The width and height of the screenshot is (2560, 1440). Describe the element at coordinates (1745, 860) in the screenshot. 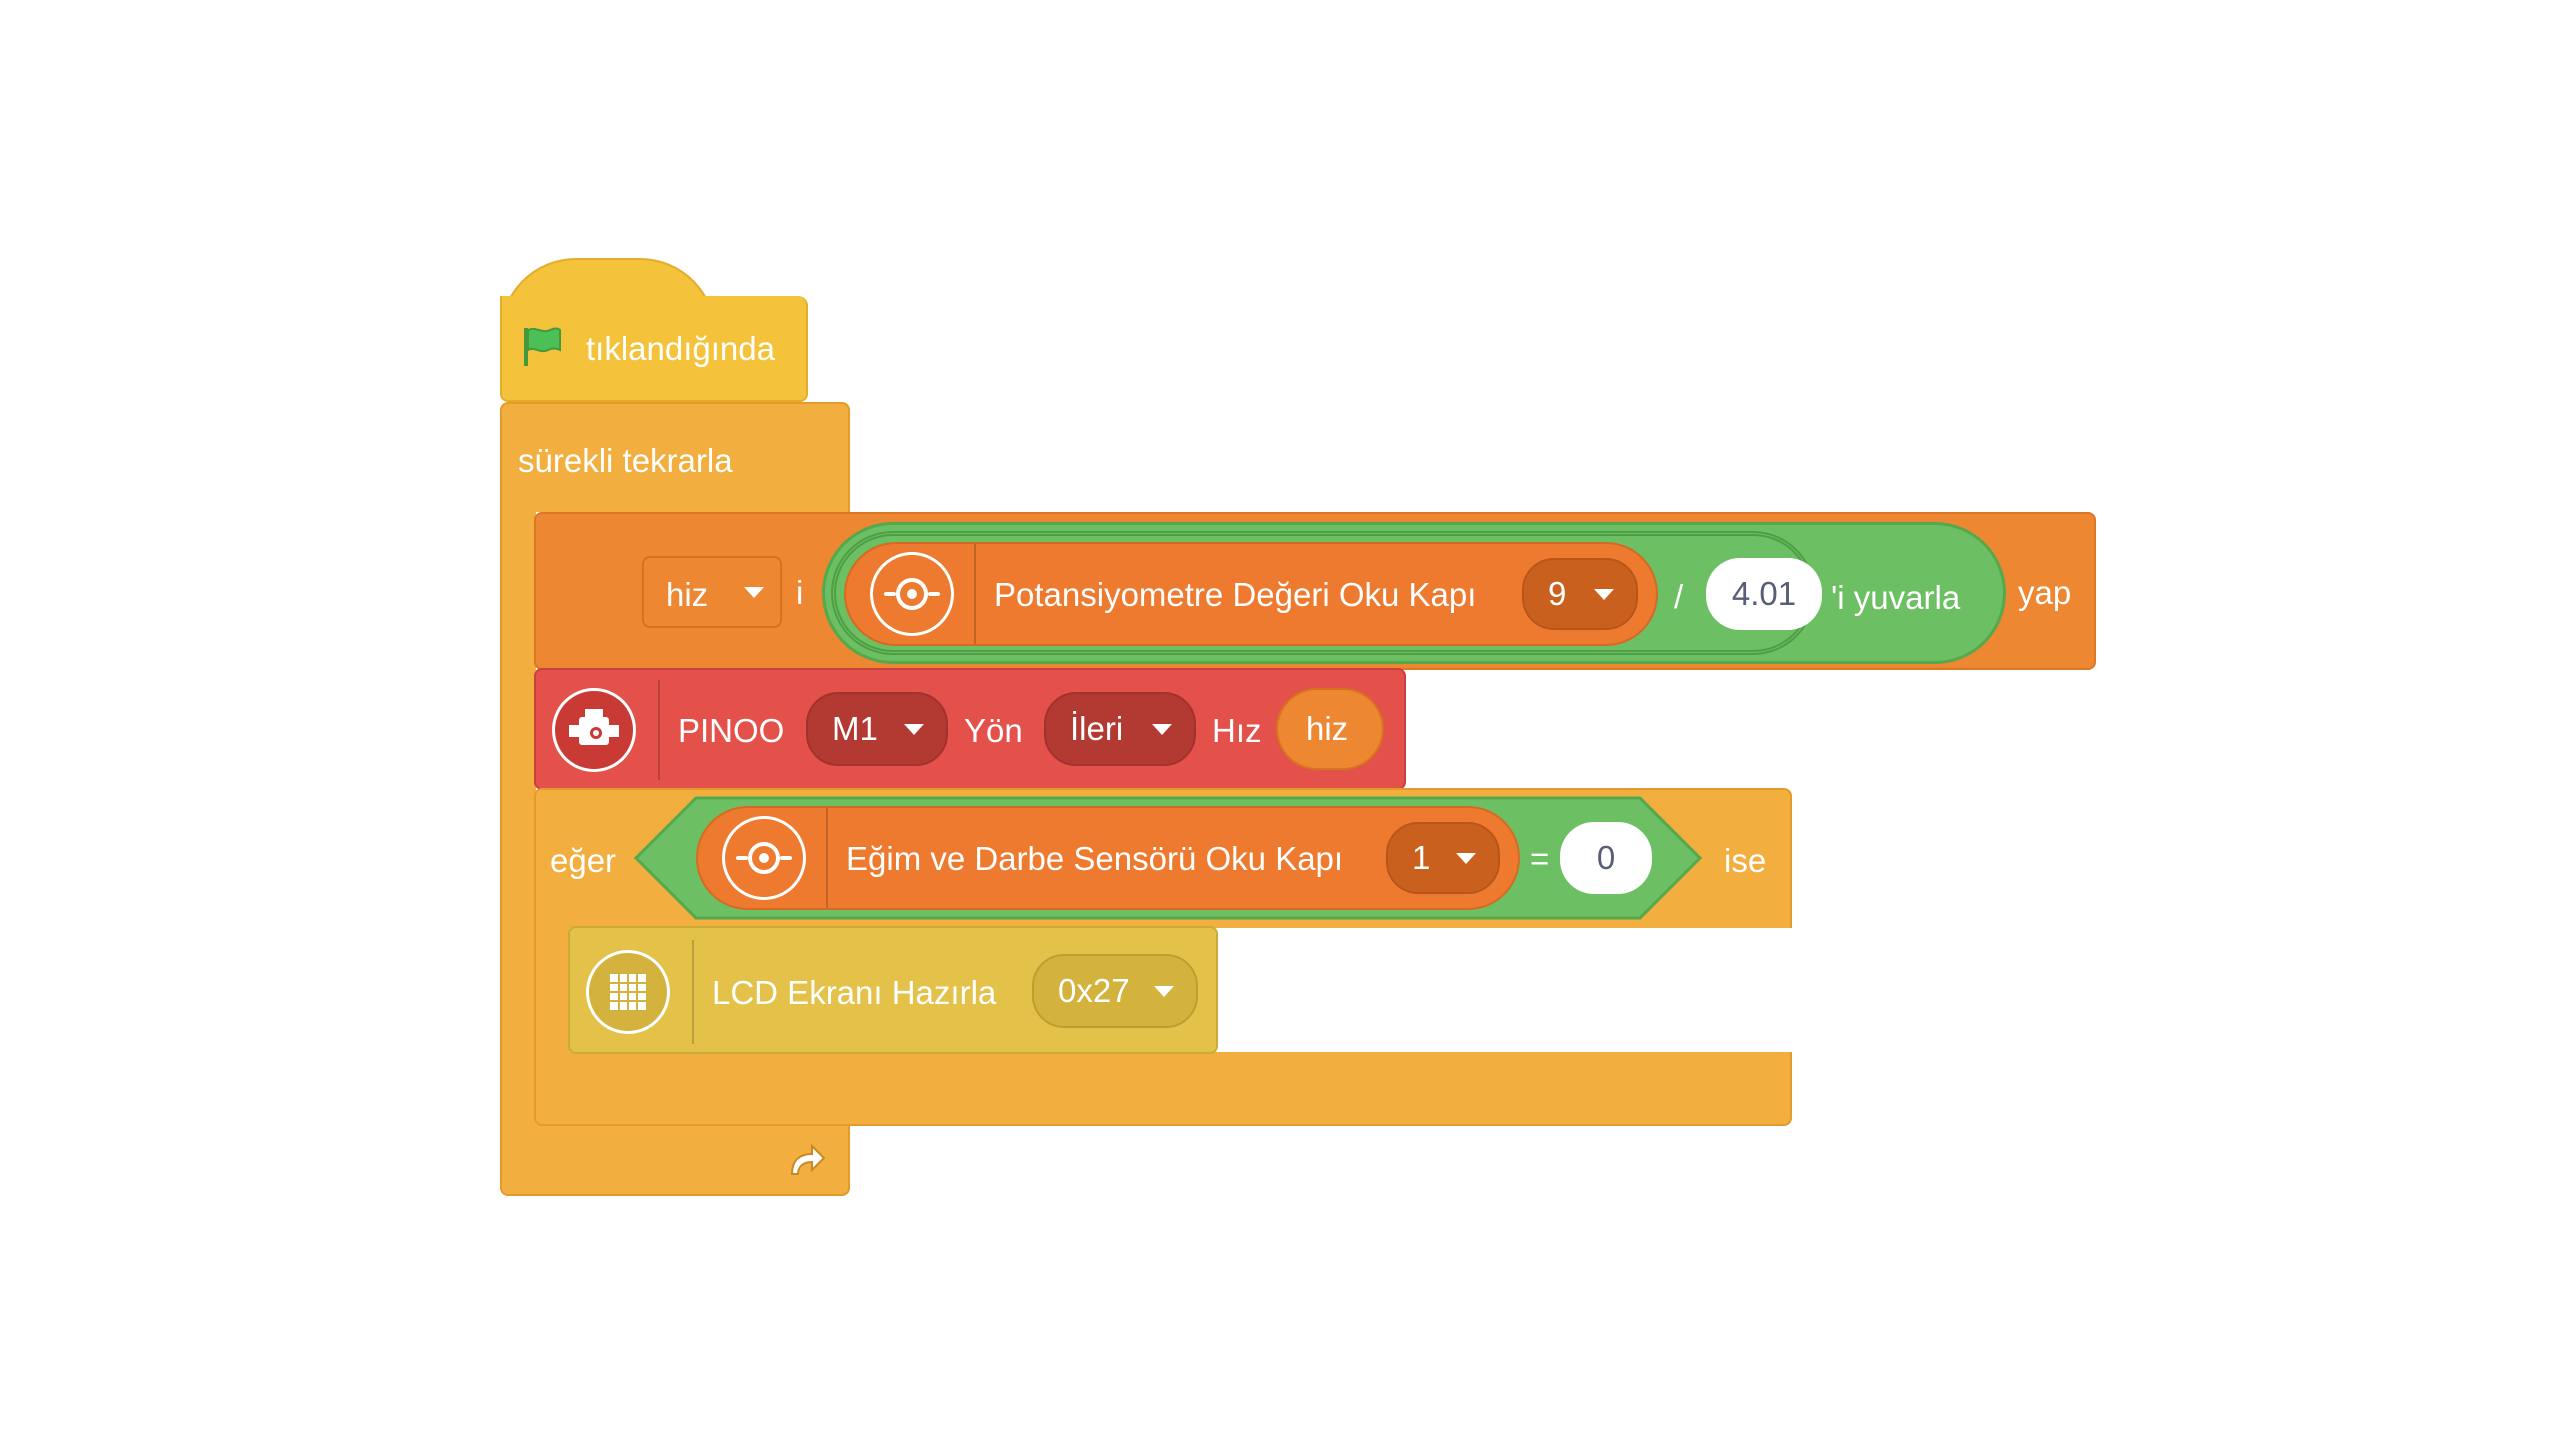

I see `then-label: ise` at that location.